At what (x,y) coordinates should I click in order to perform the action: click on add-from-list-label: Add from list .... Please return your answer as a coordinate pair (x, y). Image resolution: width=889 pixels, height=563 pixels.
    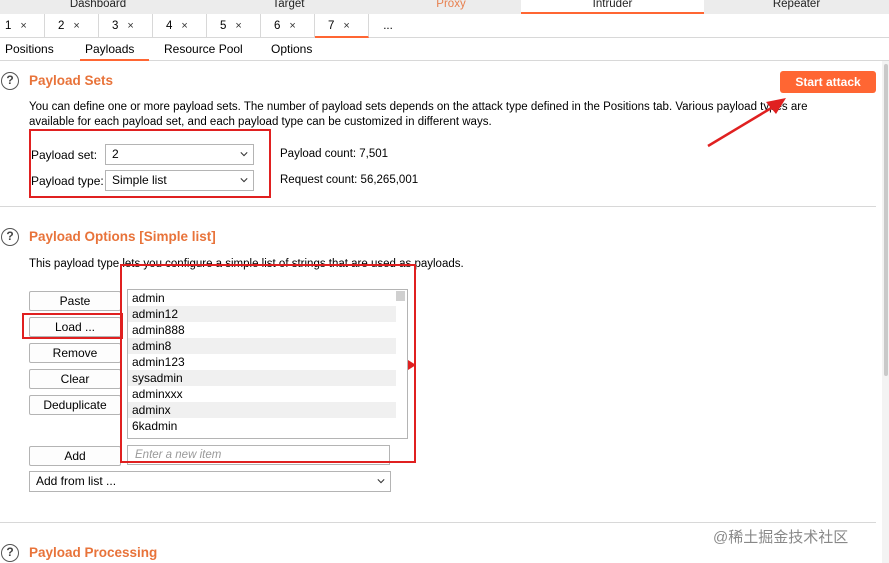
    Looking at the image, I should click on (76, 481).